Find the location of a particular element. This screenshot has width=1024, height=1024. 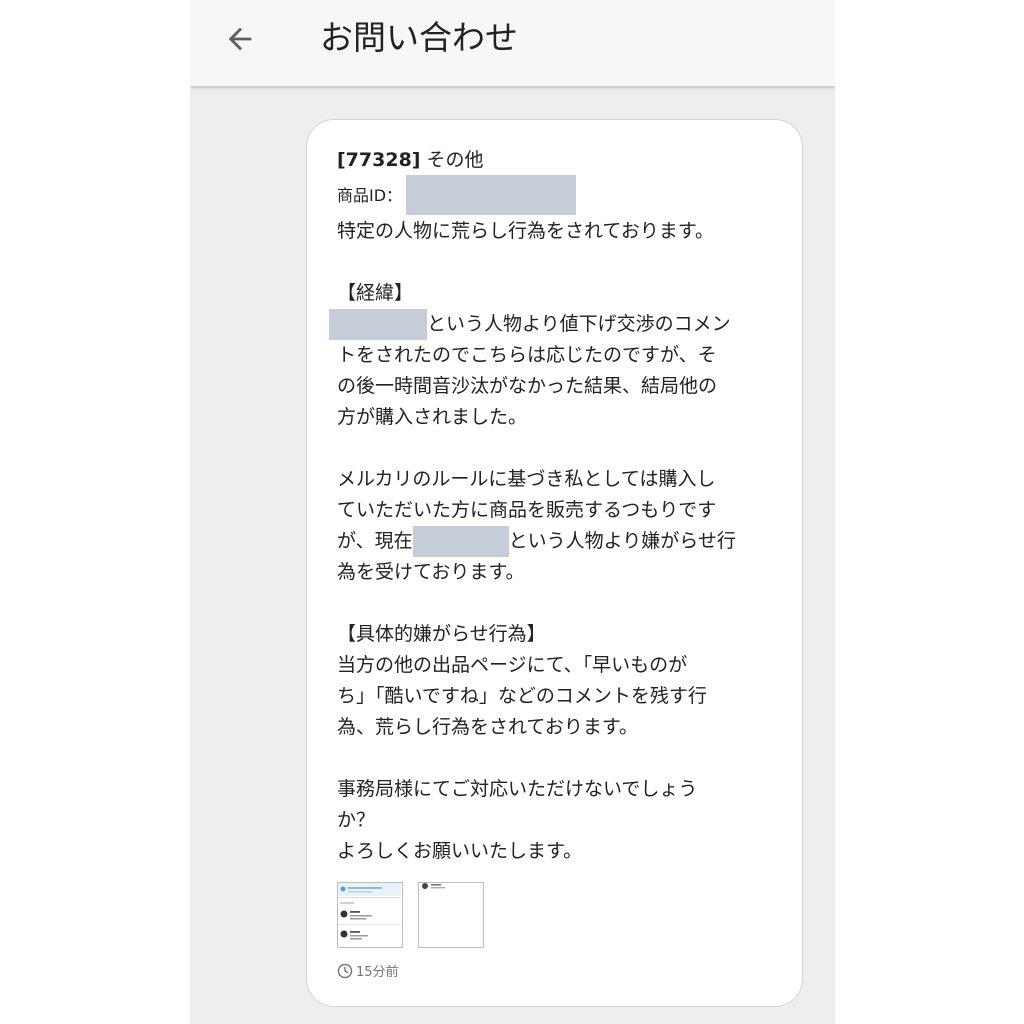

message-line: 【具体的嫌がらせ行為】 is located at coordinates (441, 634).